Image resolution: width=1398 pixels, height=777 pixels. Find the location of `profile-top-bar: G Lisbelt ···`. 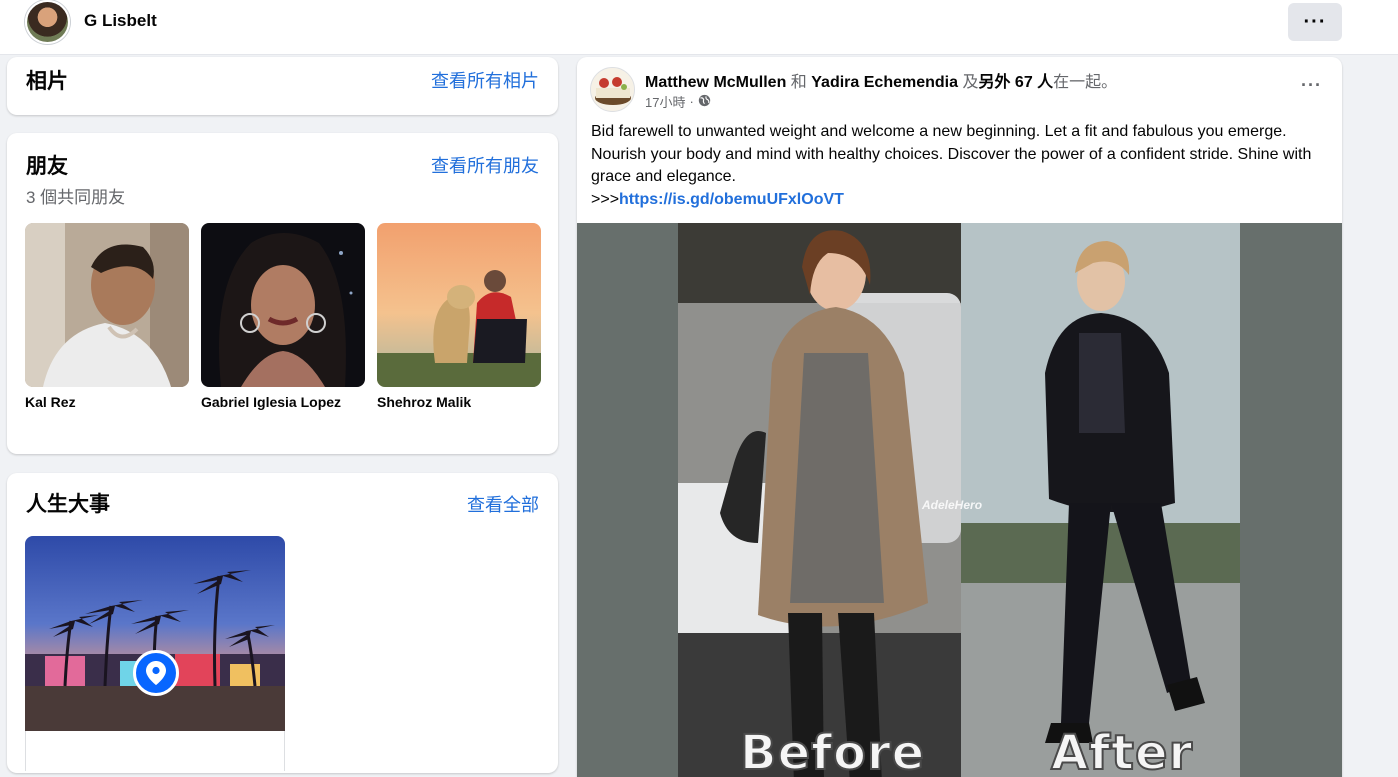

profile-top-bar: G Lisbelt ··· is located at coordinates (699, 27).